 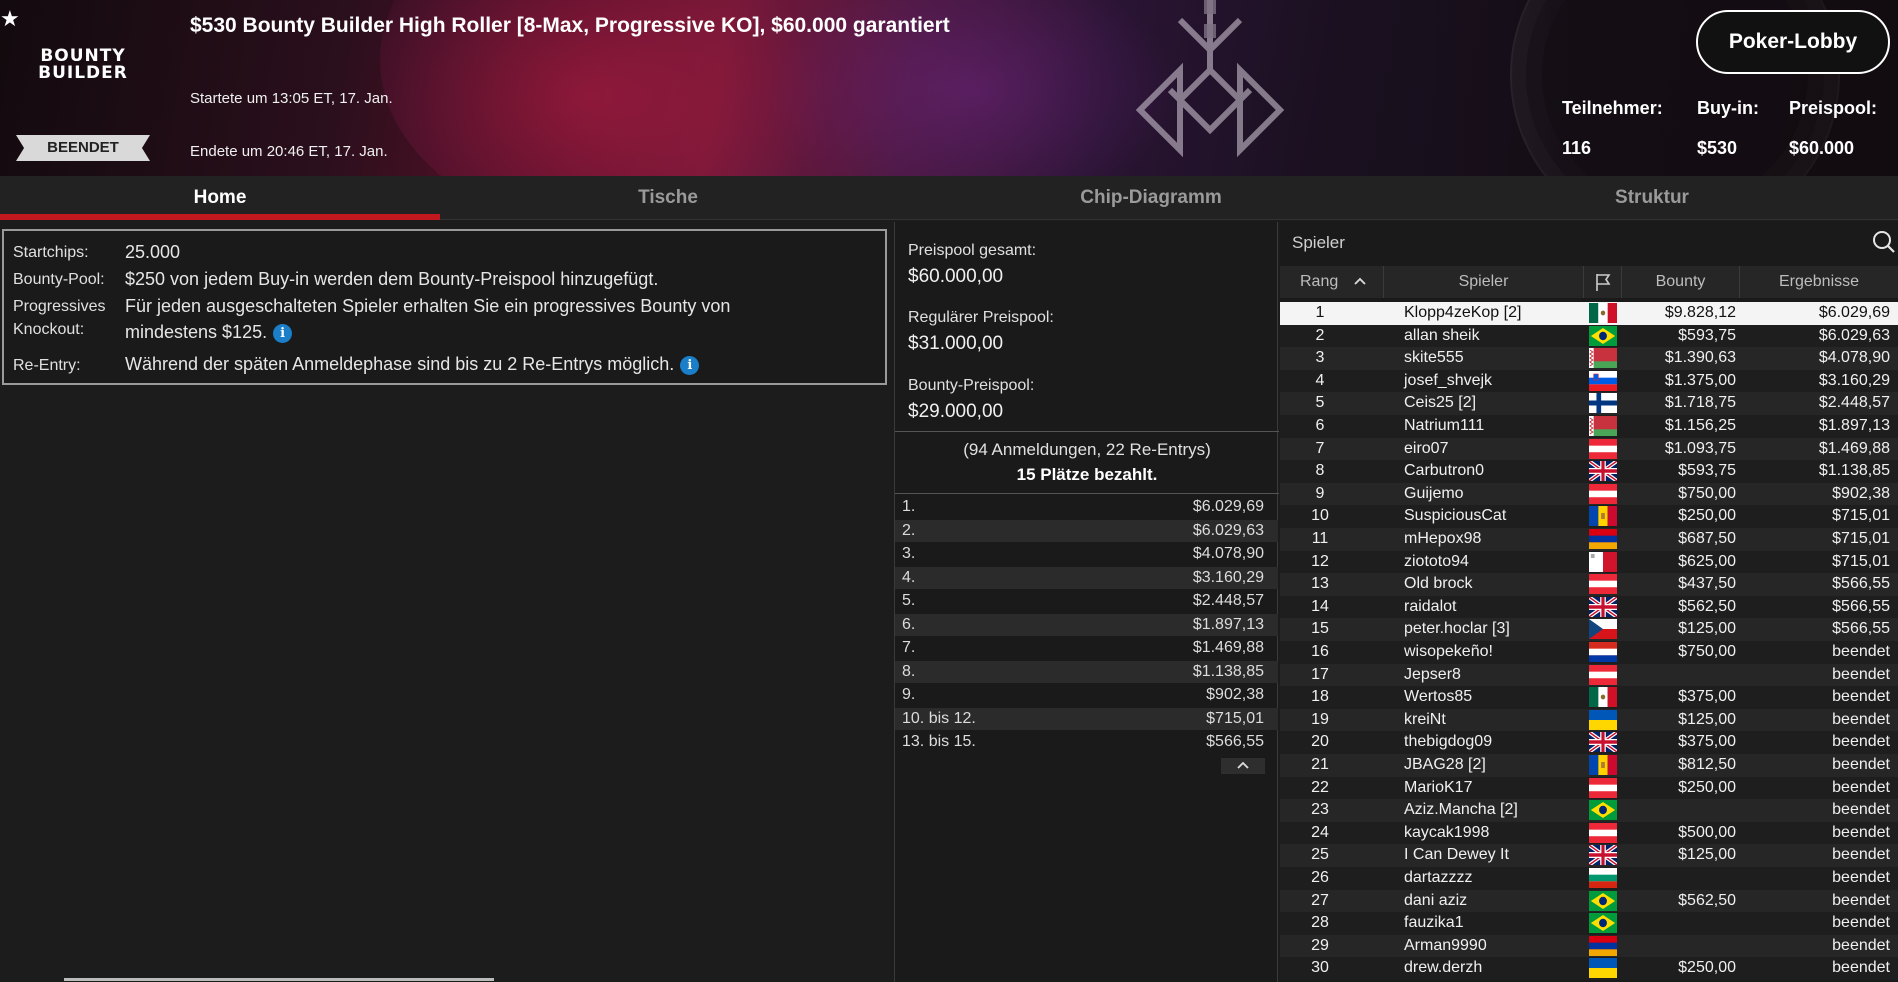 What do you see at coordinates (1436, 561) in the screenshot?
I see `player-name: ziototo94` at bounding box center [1436, 561].